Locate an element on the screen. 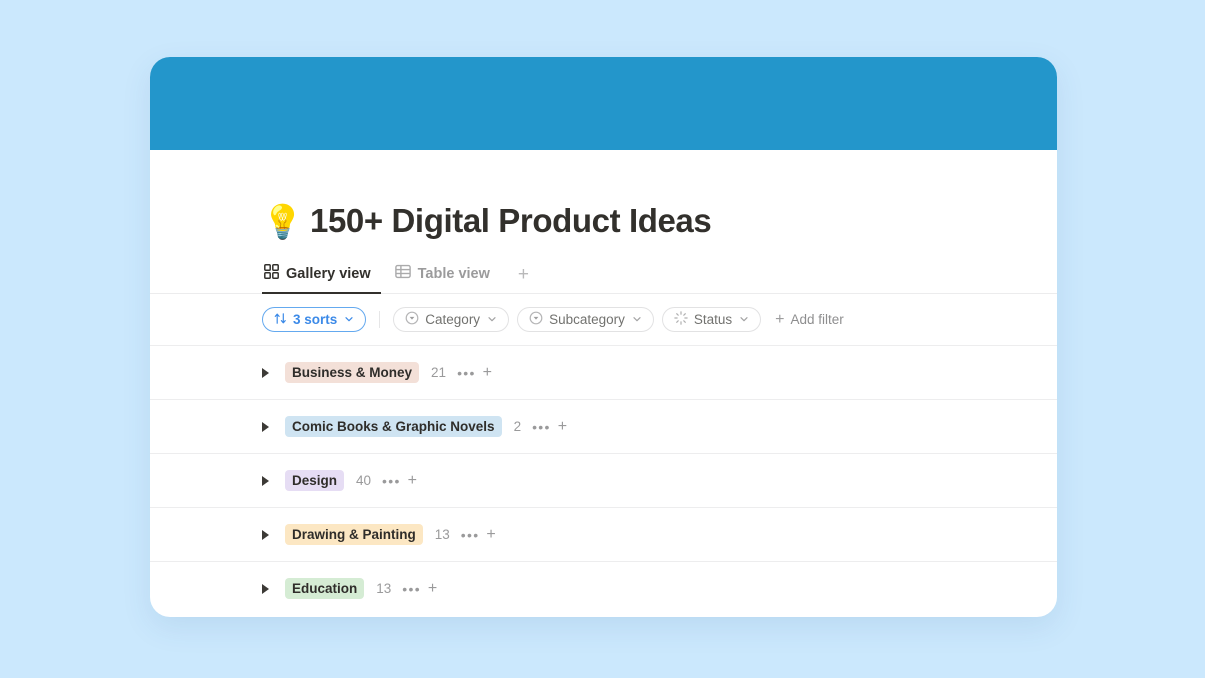  filter-chip-status: Status is located at coordinates (711, 319).